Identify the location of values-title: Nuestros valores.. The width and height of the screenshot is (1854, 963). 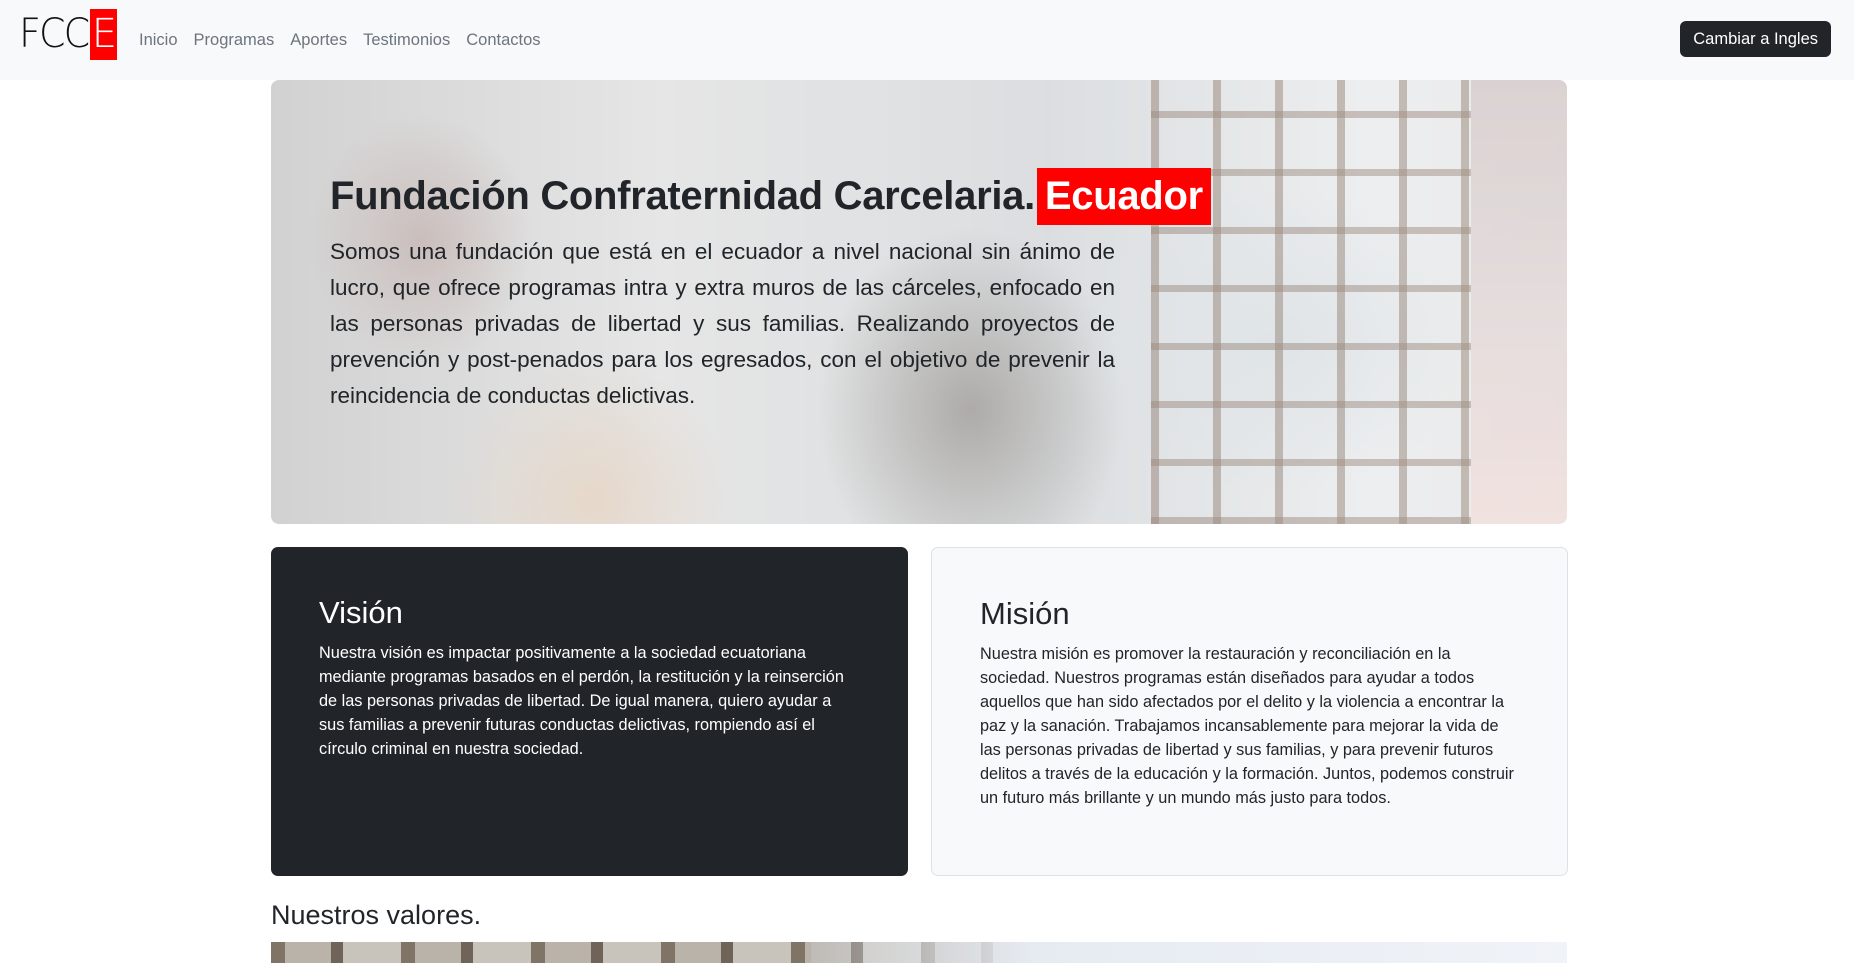
(376, 915).